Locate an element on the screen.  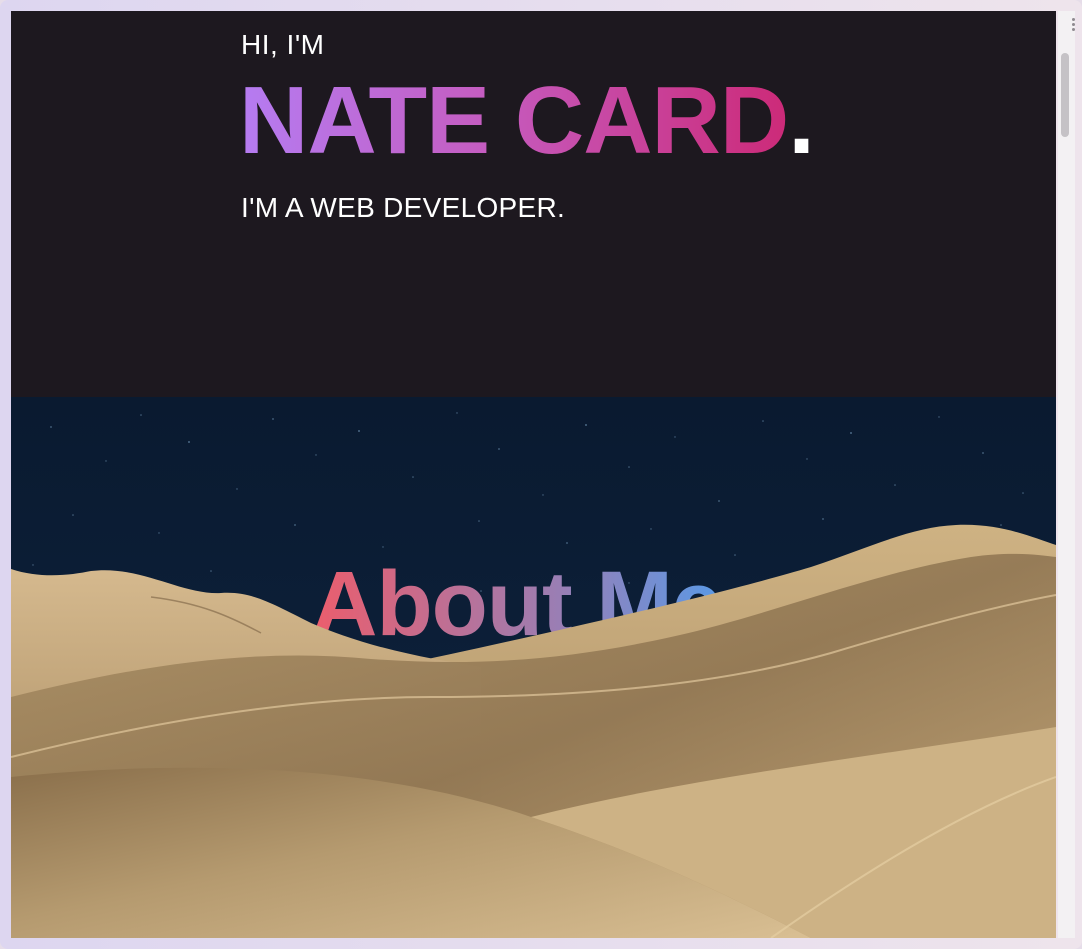
hero-name-text: NATE CARD is located at coordinates (514, 120).